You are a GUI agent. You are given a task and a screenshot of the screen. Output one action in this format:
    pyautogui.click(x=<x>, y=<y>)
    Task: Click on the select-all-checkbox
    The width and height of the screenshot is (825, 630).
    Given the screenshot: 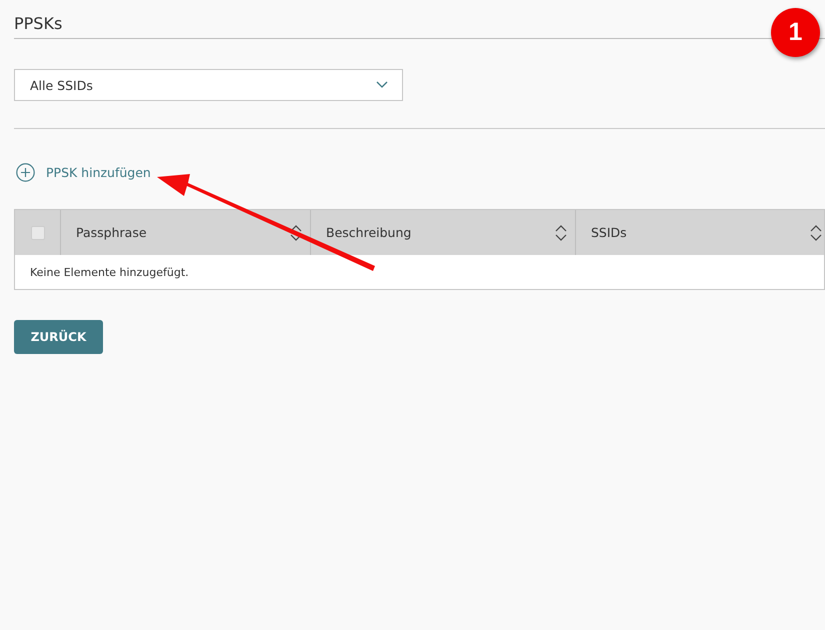 What is the action you would take?
    pyautogui.click(x=37, y=233)
    